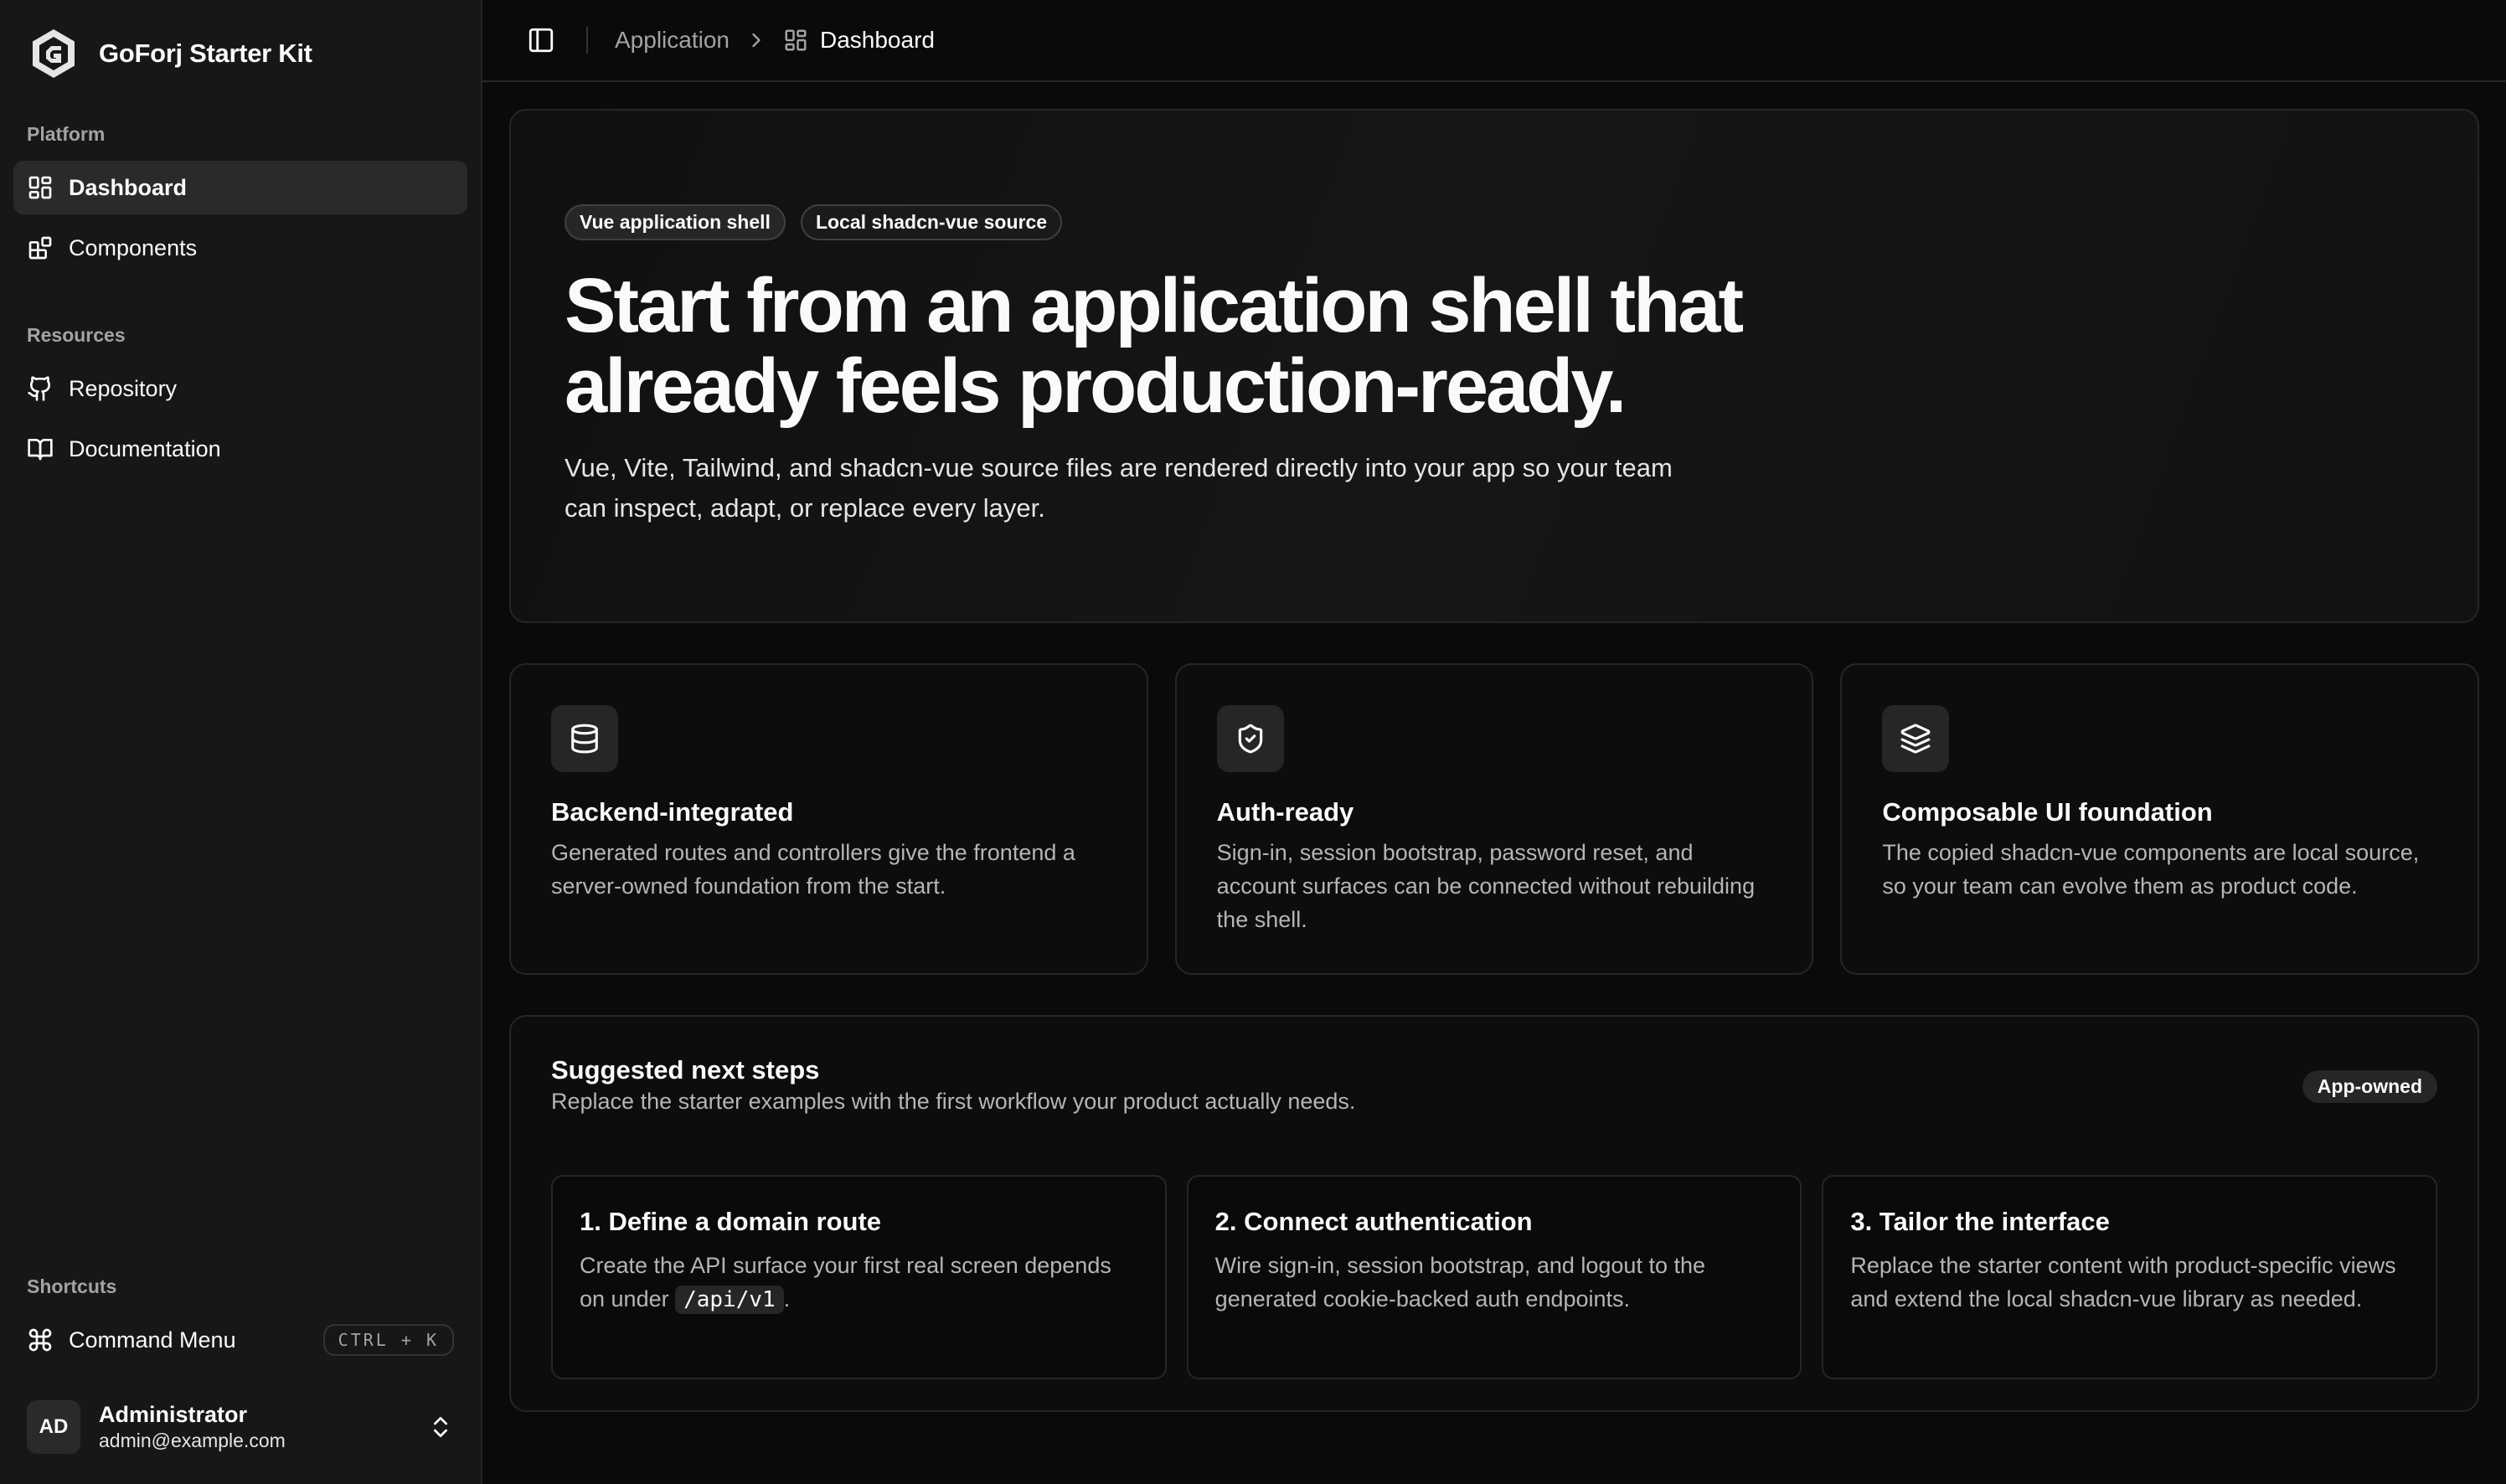 The height and width of the screenshot is (1484, 2506). I want to click on step-title: 3. Tailor the interface, so click(1980, 1221).